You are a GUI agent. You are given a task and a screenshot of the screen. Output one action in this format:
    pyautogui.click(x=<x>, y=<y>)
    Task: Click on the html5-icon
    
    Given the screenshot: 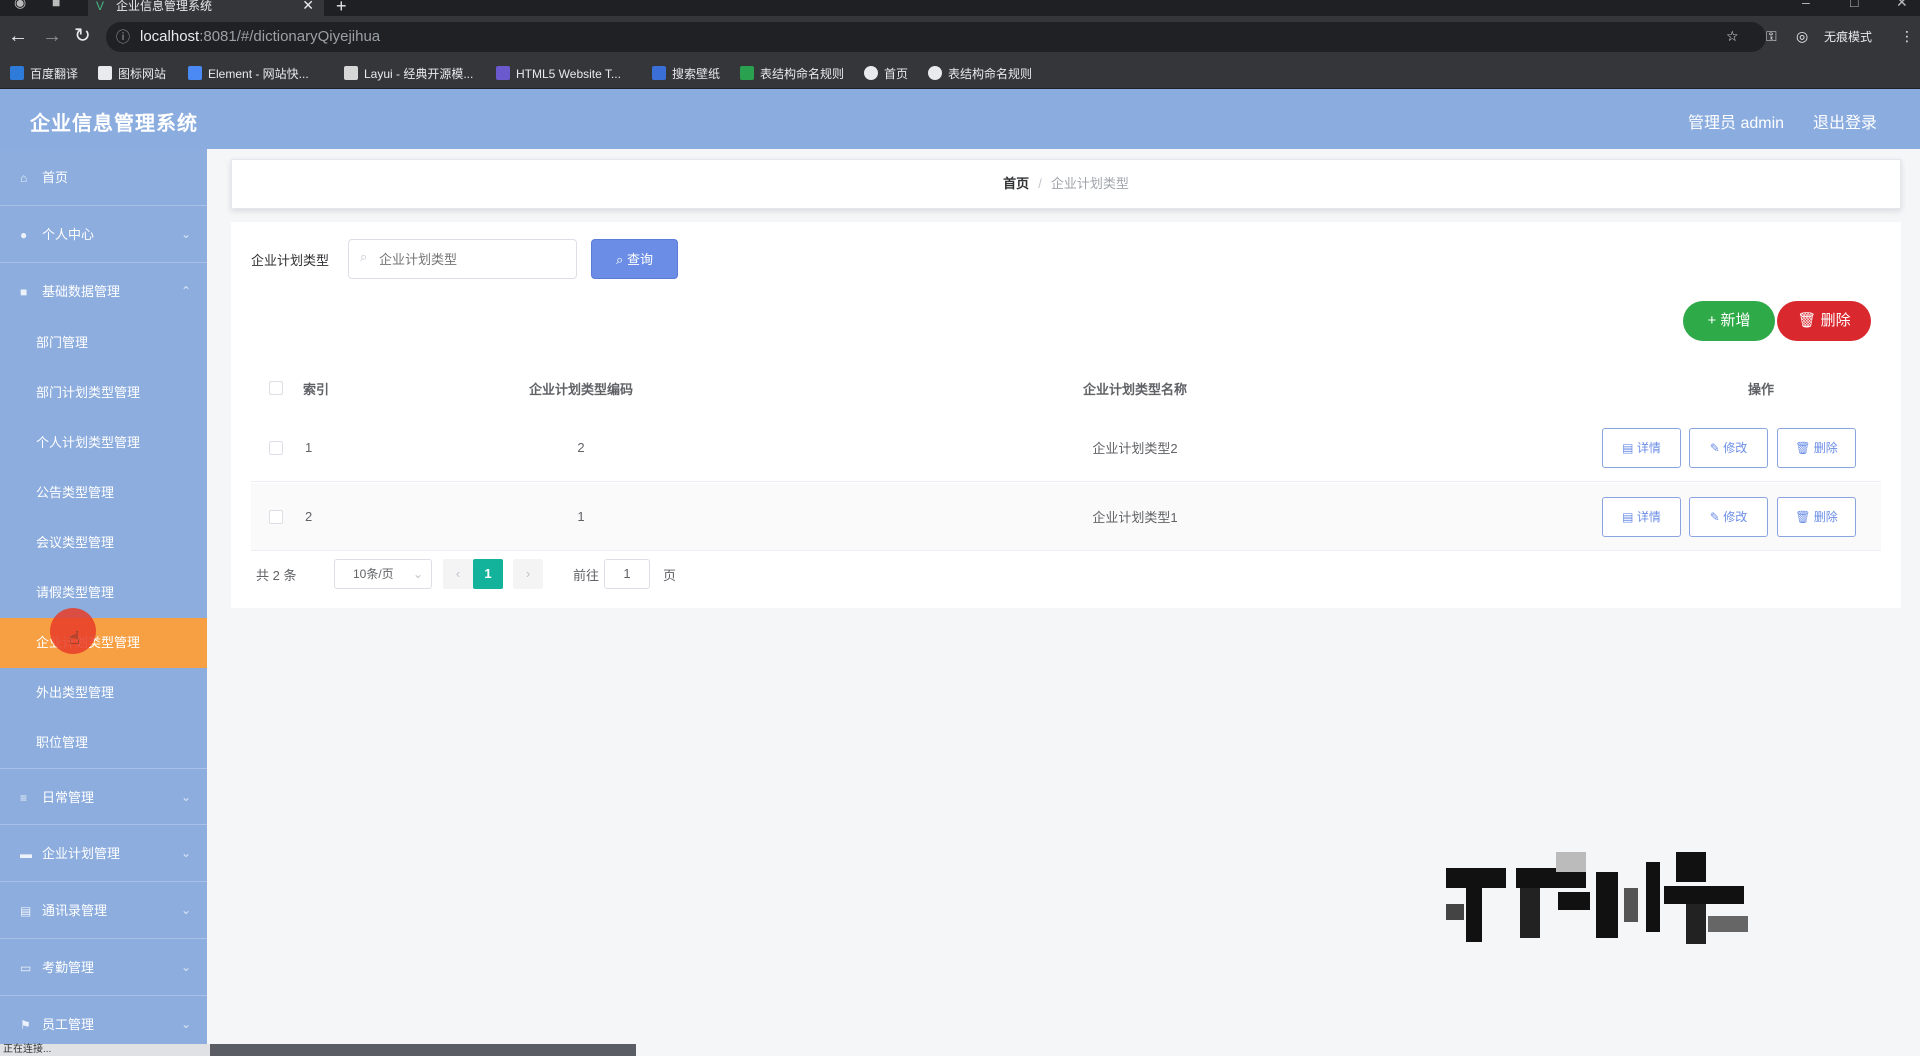 What is the action you would take?
    pyautogui.click(x=503, y=73)
    